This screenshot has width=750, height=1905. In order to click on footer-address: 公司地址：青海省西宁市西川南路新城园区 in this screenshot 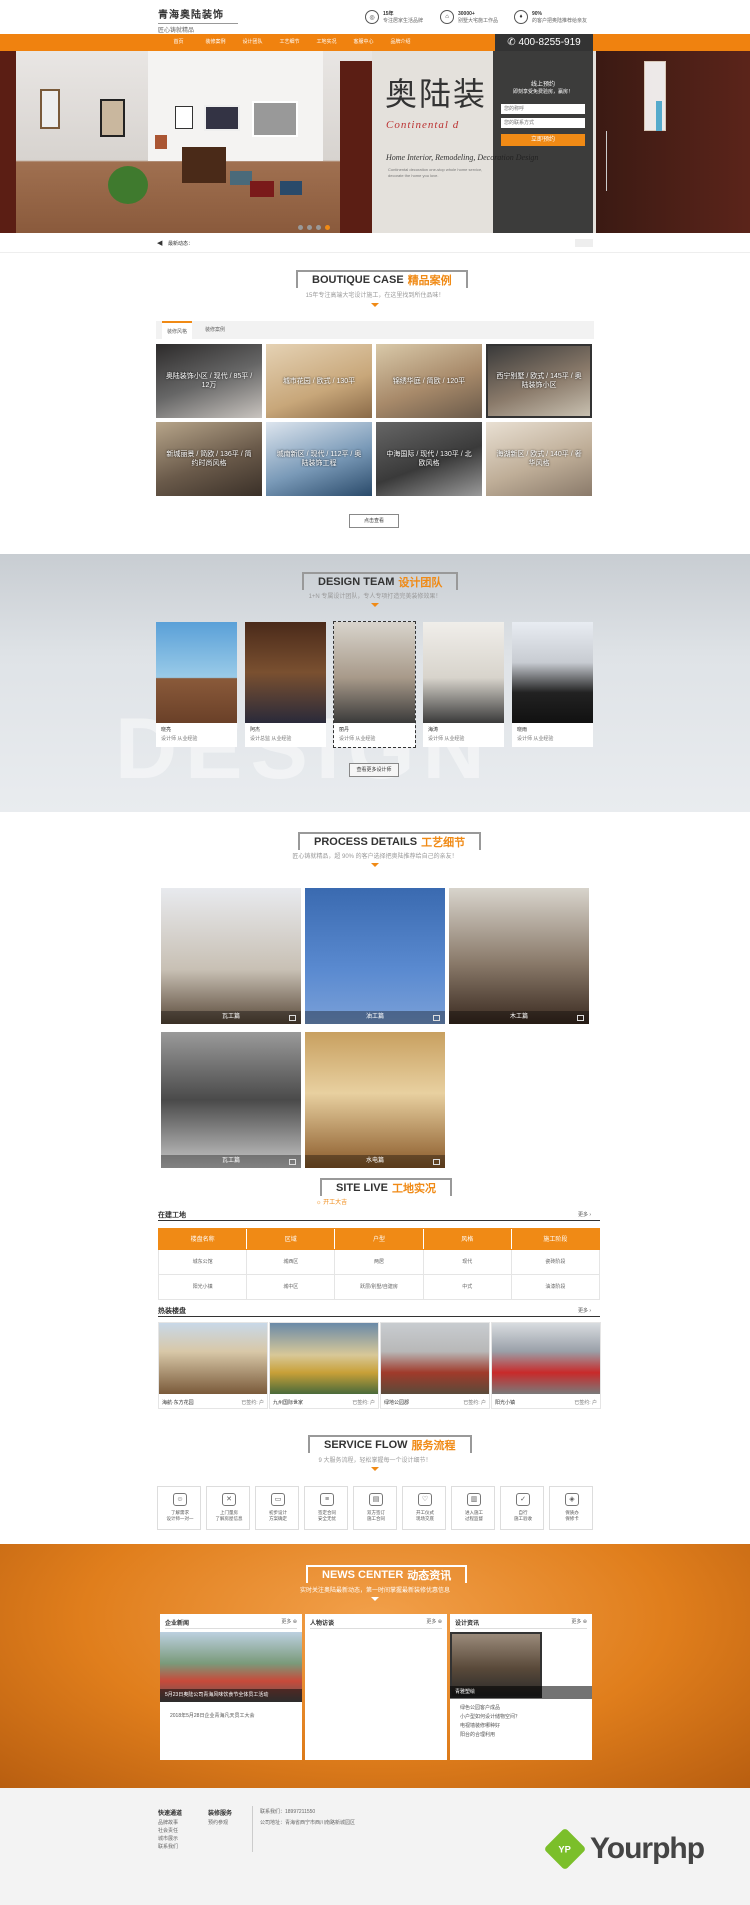, I will do `click(308, 1823)`.